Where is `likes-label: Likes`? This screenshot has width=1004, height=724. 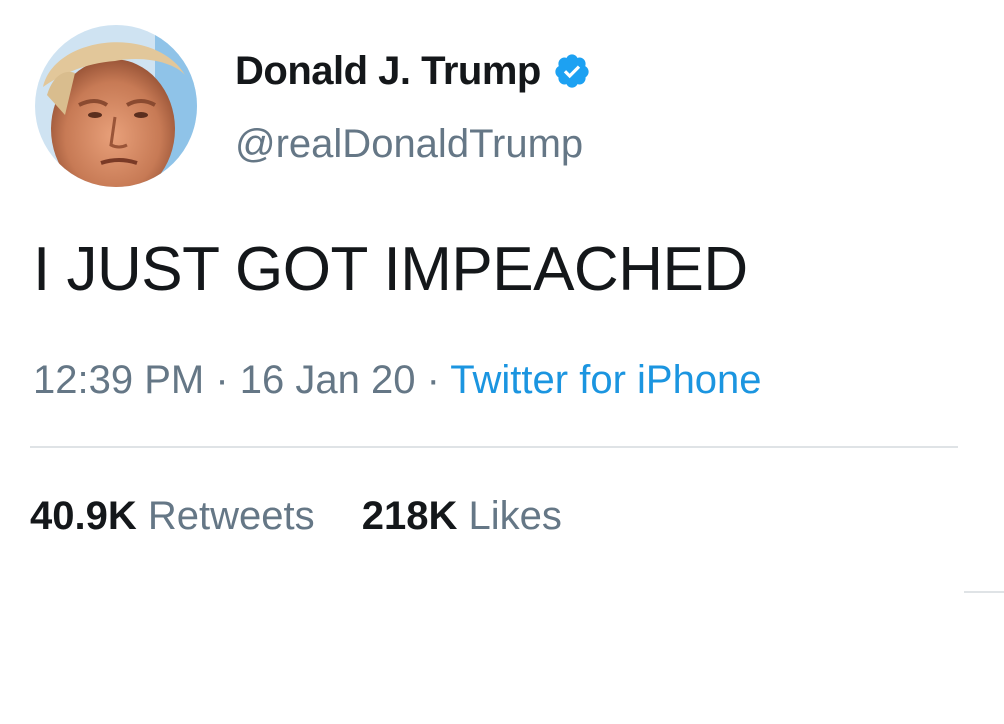
likes-label: Likes is located at coordinates (515, 516).